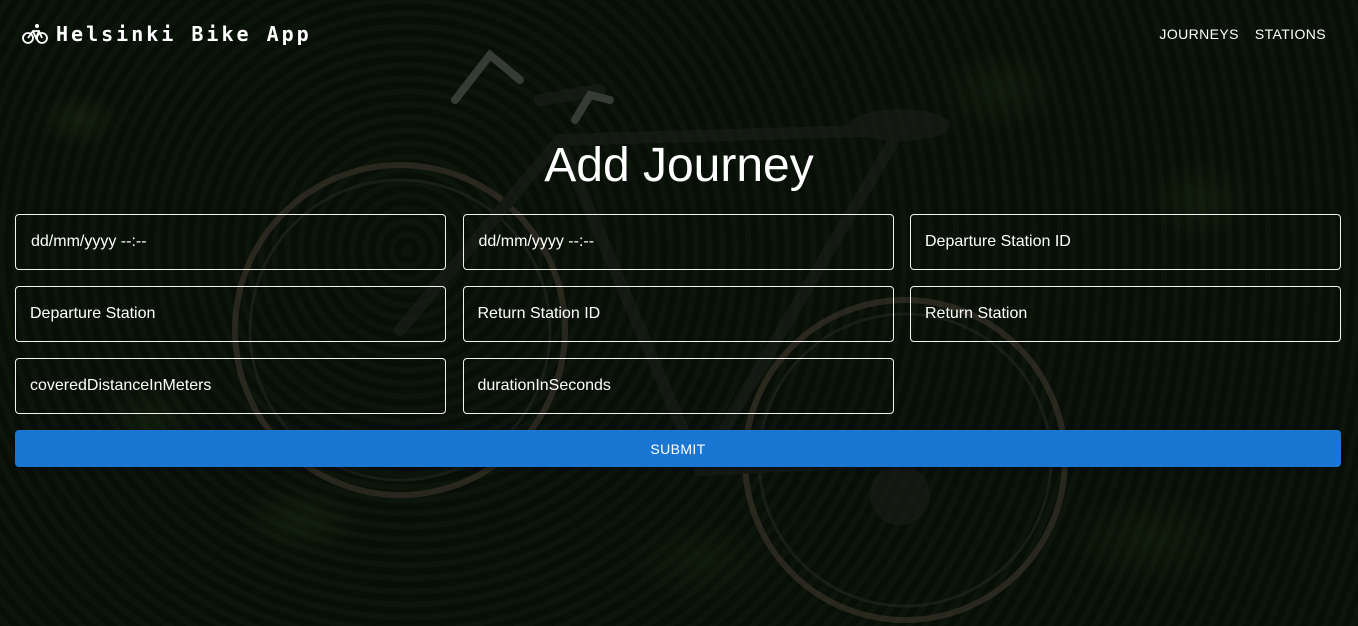  I want to click on app-bar: Helsinki Bike App JOURNEYS STATIONS, so click(679, 34).